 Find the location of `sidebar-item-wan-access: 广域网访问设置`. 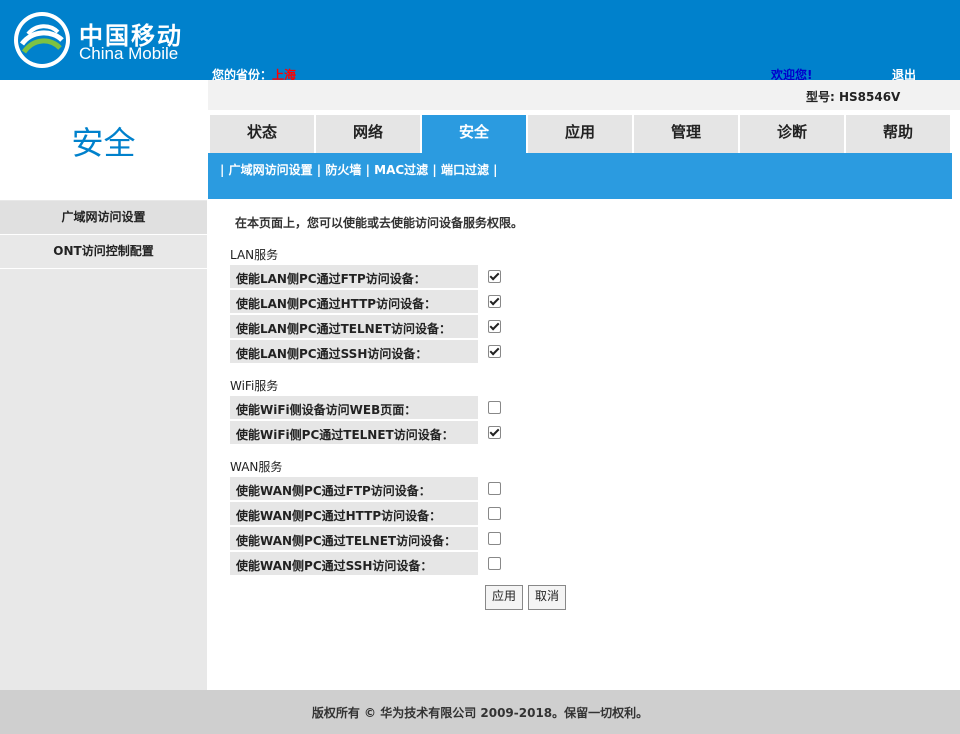

sidebar-item-wan-access: 广域网访问设置 is located at coordinates (103, 218).